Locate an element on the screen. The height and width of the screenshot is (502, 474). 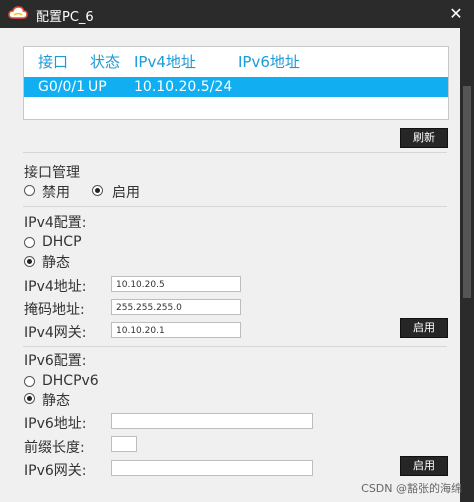
scrollbar is located at coordinates (467, 265).